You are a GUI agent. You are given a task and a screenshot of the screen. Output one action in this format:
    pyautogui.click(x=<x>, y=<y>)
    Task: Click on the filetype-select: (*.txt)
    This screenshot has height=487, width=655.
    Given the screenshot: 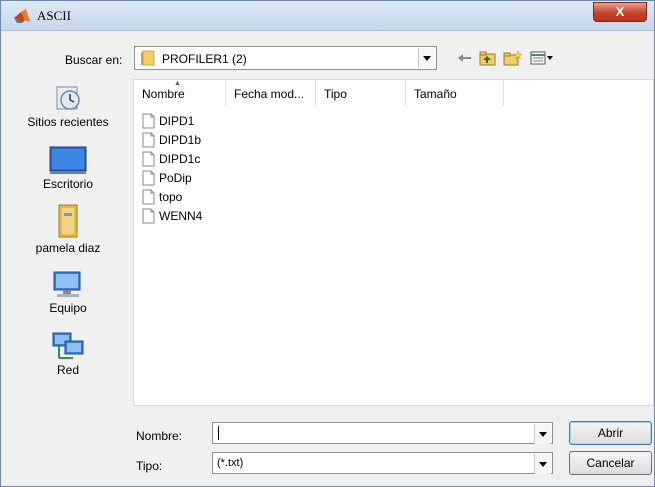 What is the action you would take?
    pyautogui.click(x=382, y=463)
    